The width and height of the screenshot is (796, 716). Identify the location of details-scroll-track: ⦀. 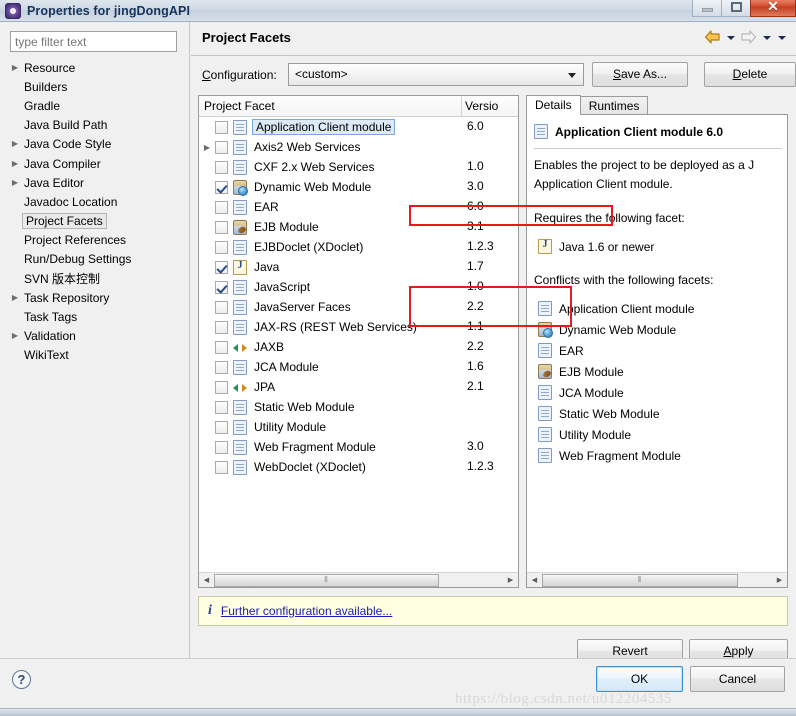
(657, 579).